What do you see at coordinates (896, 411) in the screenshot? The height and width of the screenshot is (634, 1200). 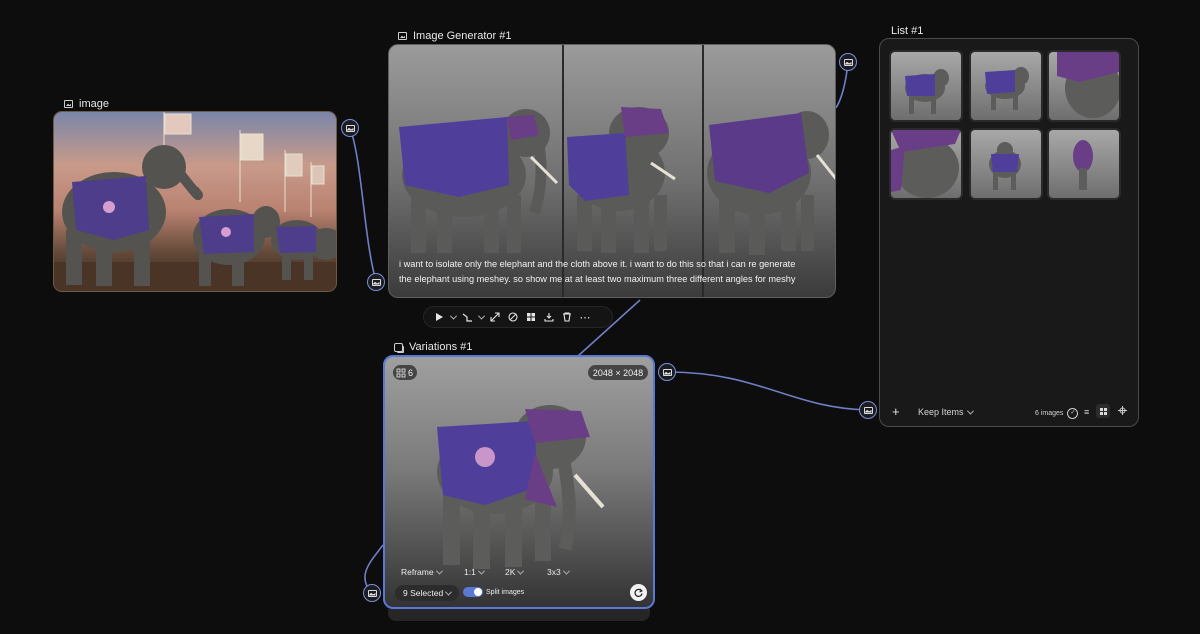 I see `add-item-button: +` at bounding box center [896, 411].